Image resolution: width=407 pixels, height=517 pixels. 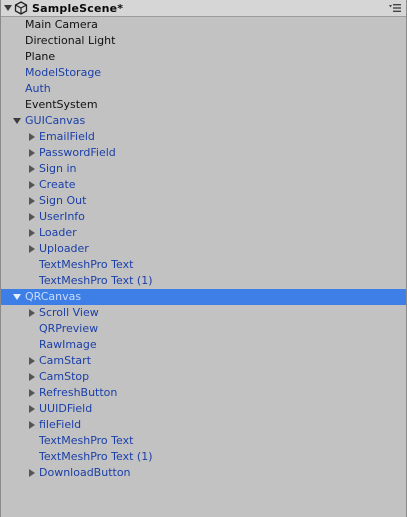 What do you see at coordinates (203, 185) in the screenshot?
I see `hierarchy-item-create: Create` at bounding box center [203, 185].